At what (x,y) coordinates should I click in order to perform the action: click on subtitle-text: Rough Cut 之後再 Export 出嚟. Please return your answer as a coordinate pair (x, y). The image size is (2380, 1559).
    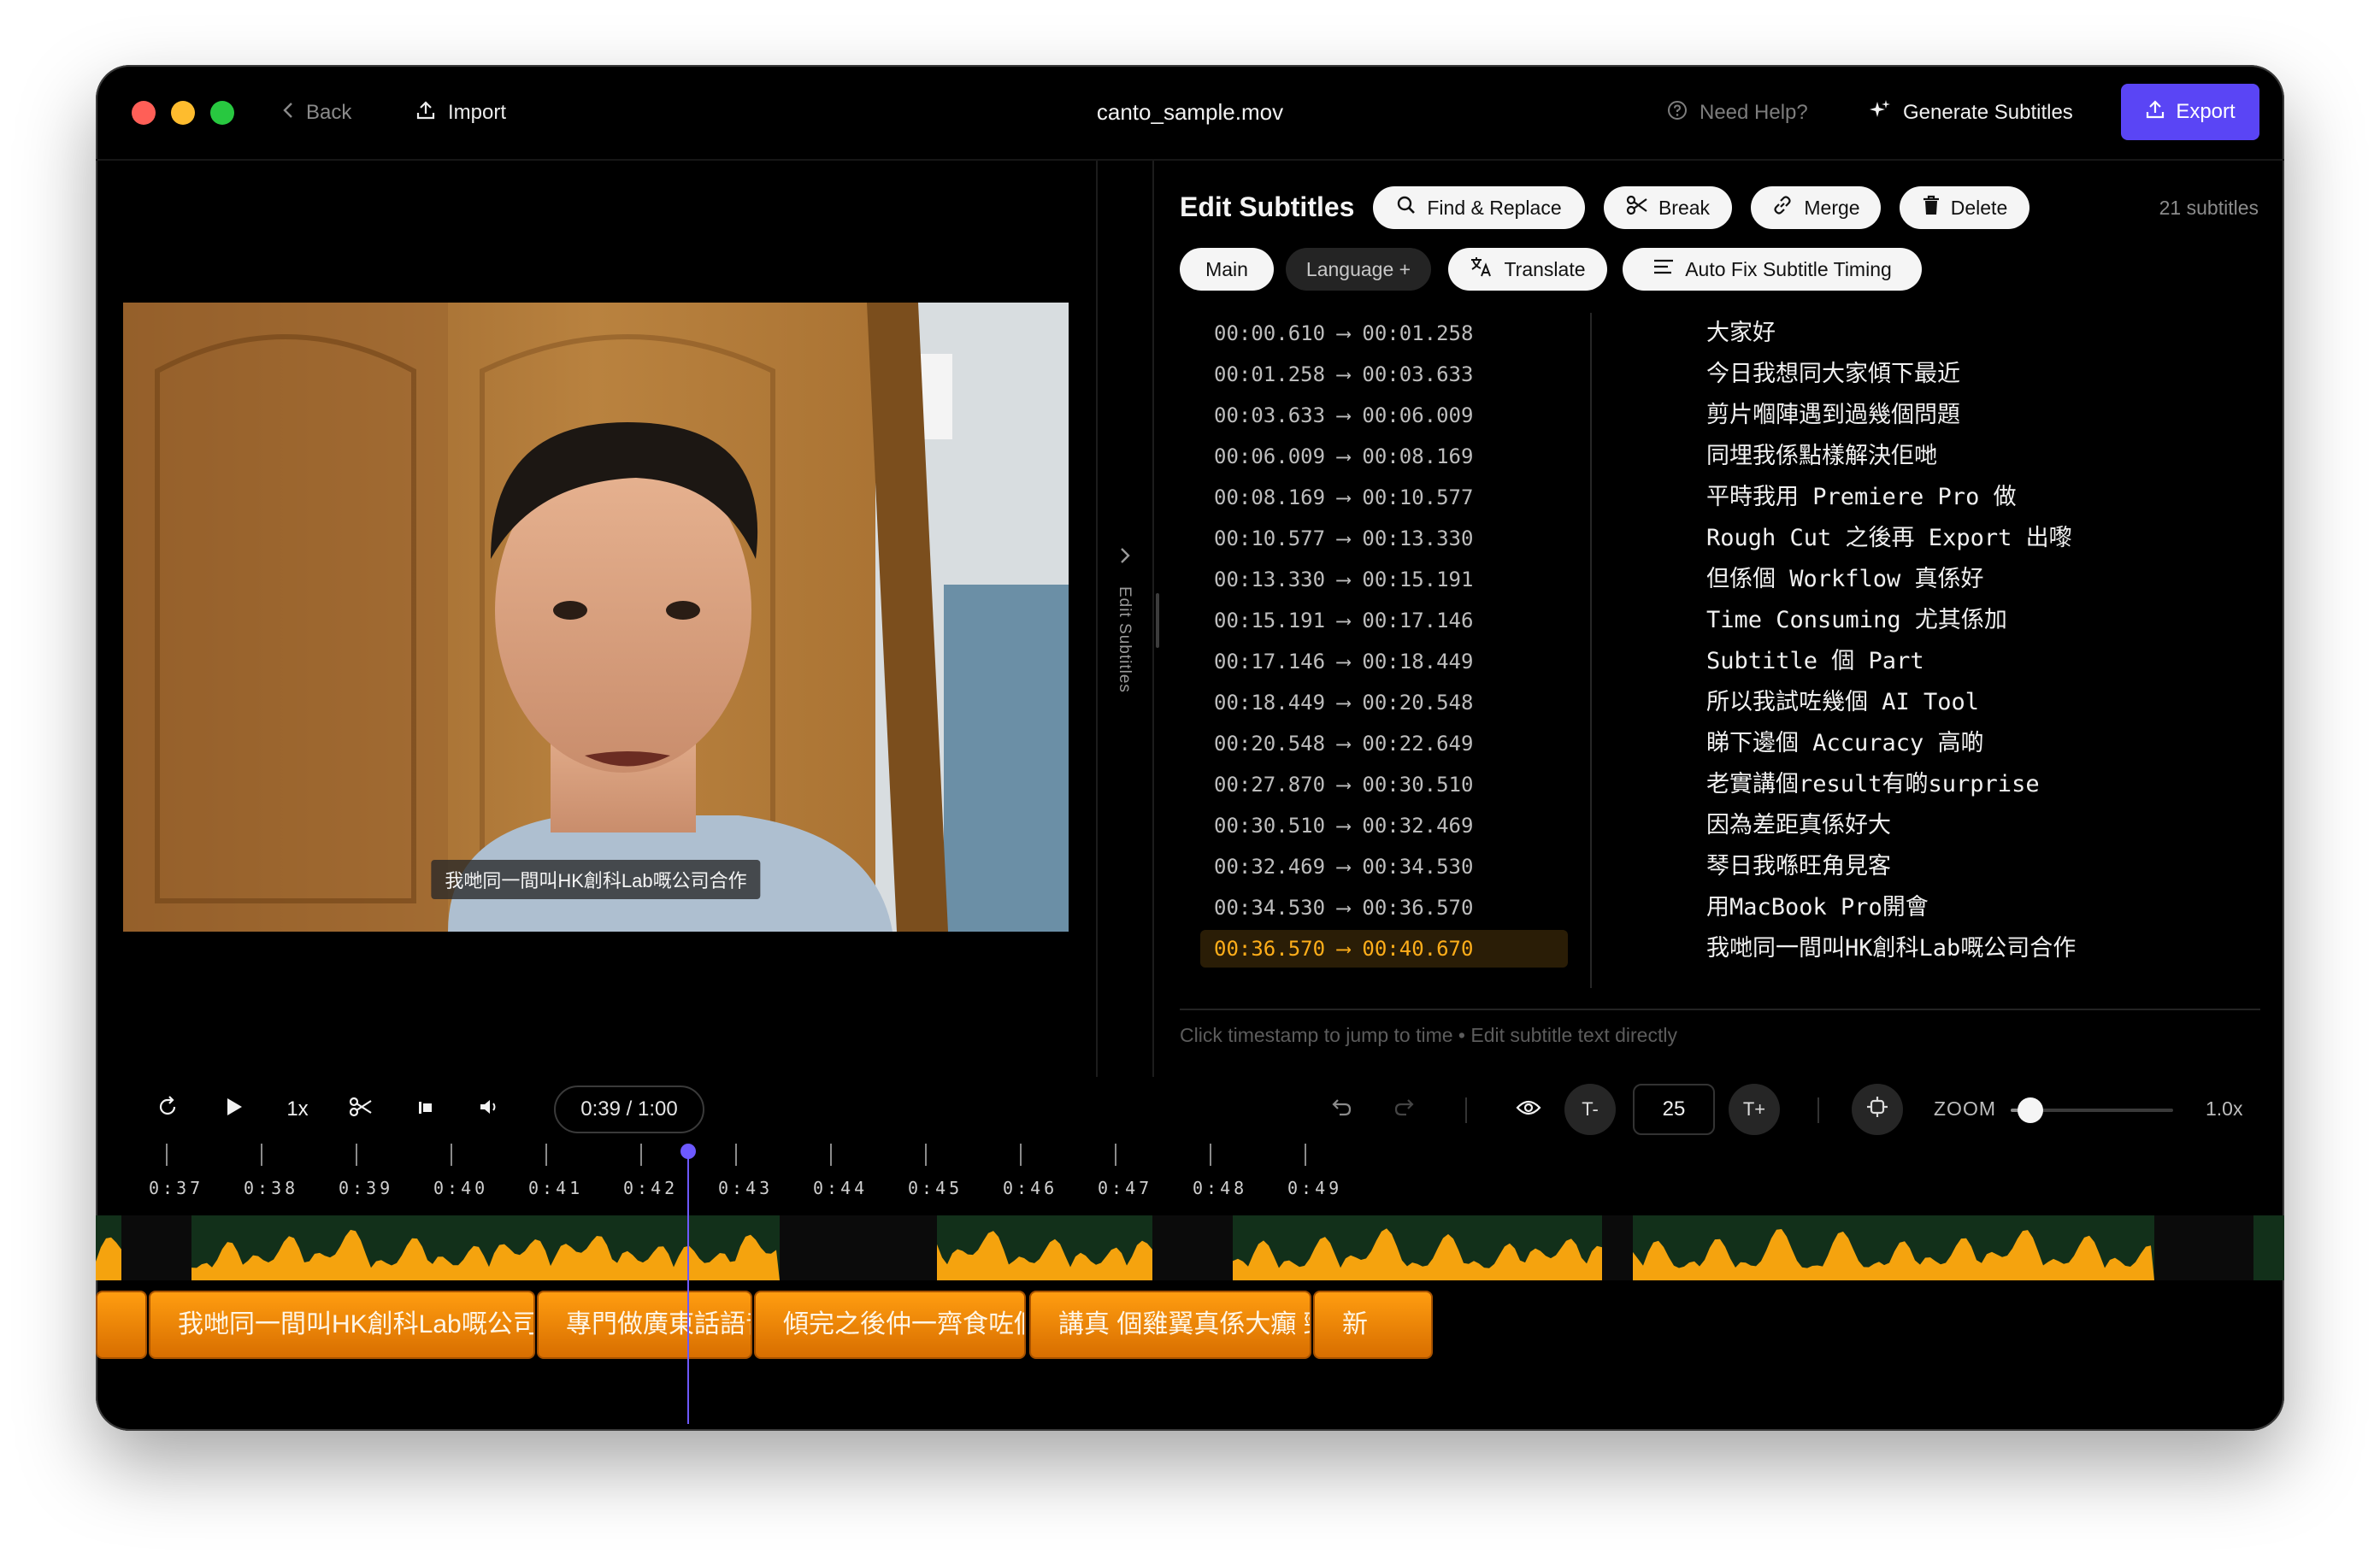
    Looking at the image, I should click on (1889, 538).